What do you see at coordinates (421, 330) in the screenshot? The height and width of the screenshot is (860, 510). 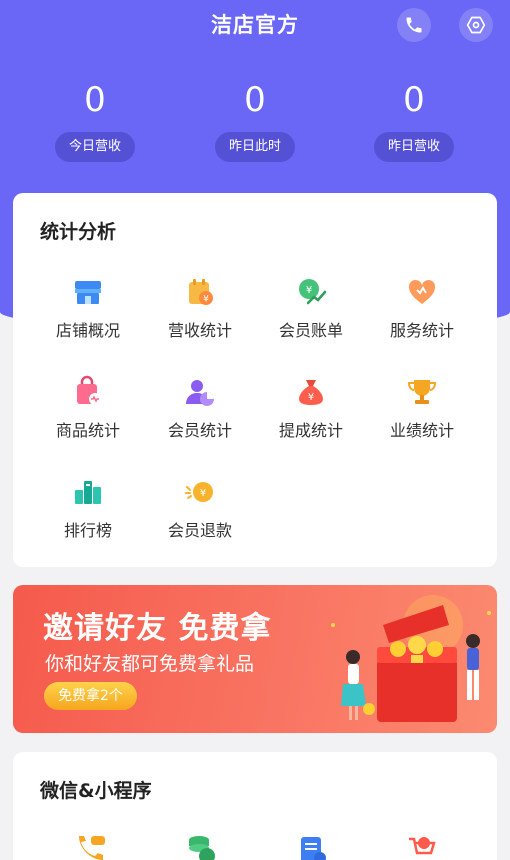 I see `grid-item-label: 服务统计` at bounding box center [421, 330].